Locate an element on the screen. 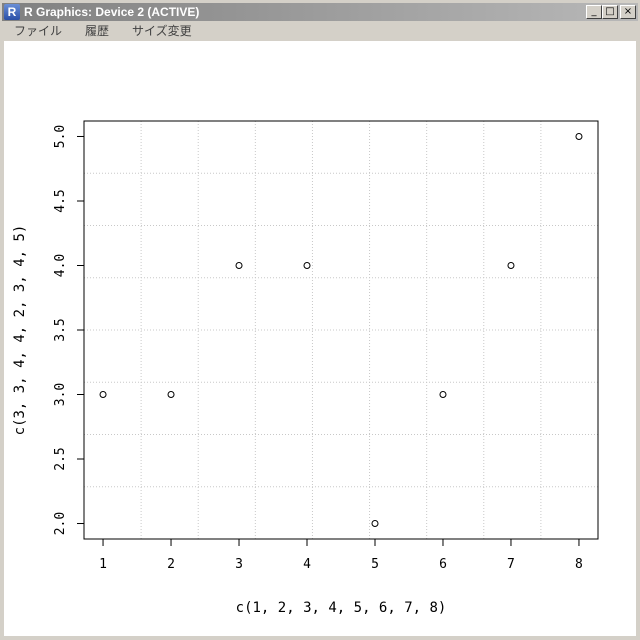  y-tick-label: 2.5 is located at coordinates (60, 458).